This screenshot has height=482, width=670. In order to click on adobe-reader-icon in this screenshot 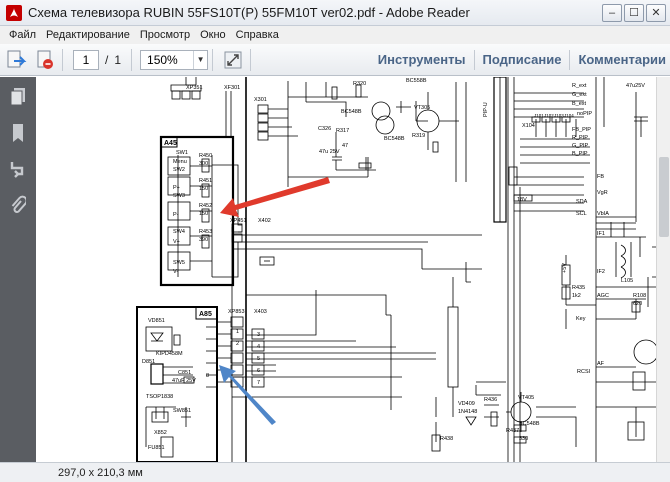, I will do `click(14, 12)`.